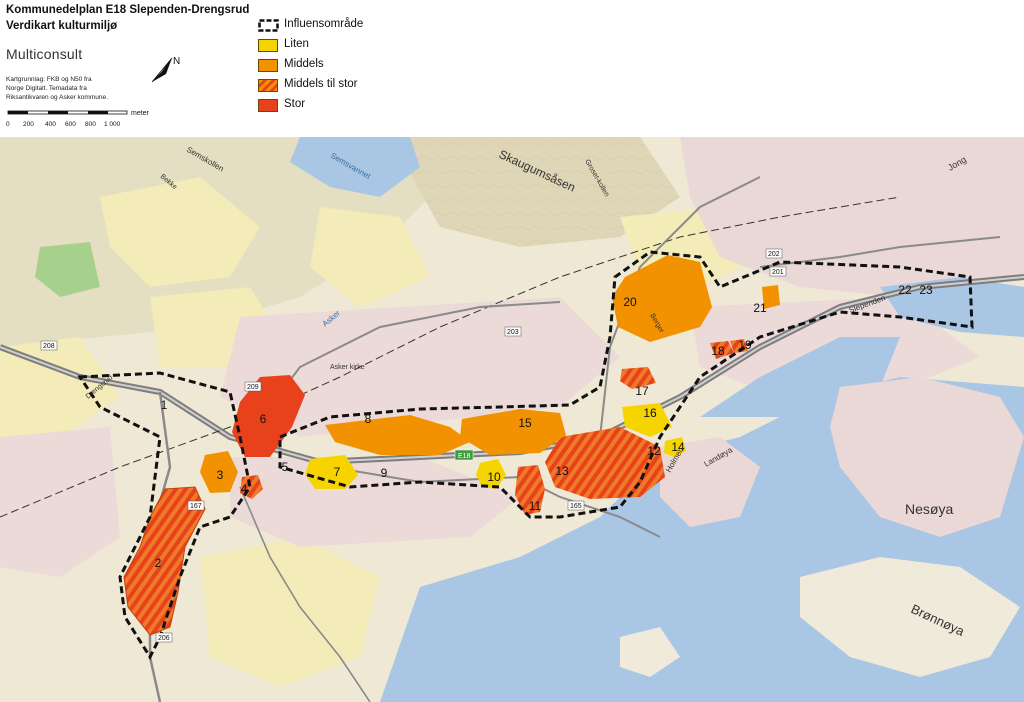  Describe the element at coordinates (525, 423) in the screenshot. I see `area-label-15: 15` at that location.